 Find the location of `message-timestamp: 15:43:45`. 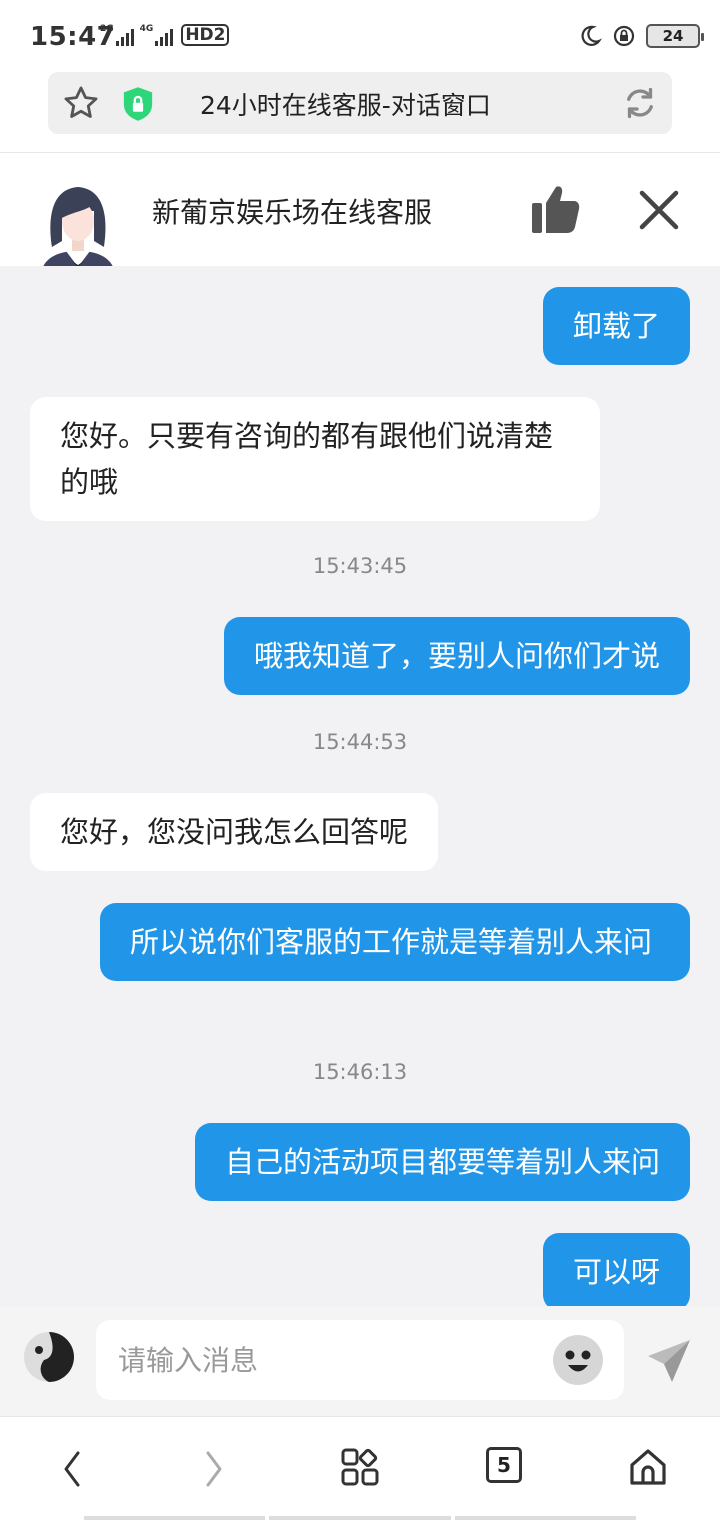

message-timestamp: 15:43:45 is located at coordinates (360, 566).